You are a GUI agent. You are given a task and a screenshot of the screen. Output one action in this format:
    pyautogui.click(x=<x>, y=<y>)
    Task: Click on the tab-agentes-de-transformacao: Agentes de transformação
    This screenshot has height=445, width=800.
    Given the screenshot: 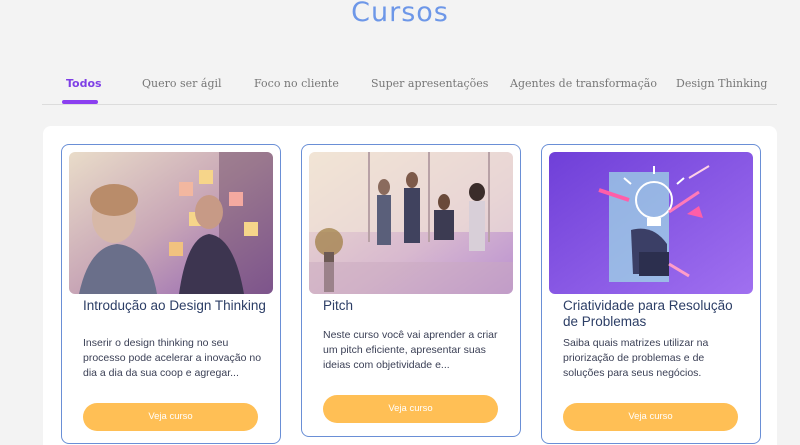 What is the action you would take?
    pyautogui.click(x=583, y=83)
    